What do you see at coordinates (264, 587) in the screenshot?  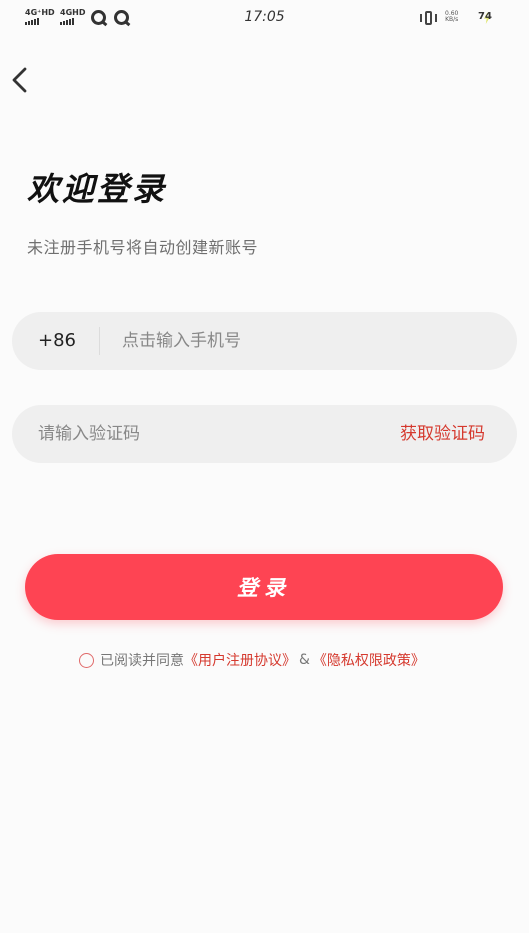 I see `login-button: 登录` at bounding box center [264, 587].